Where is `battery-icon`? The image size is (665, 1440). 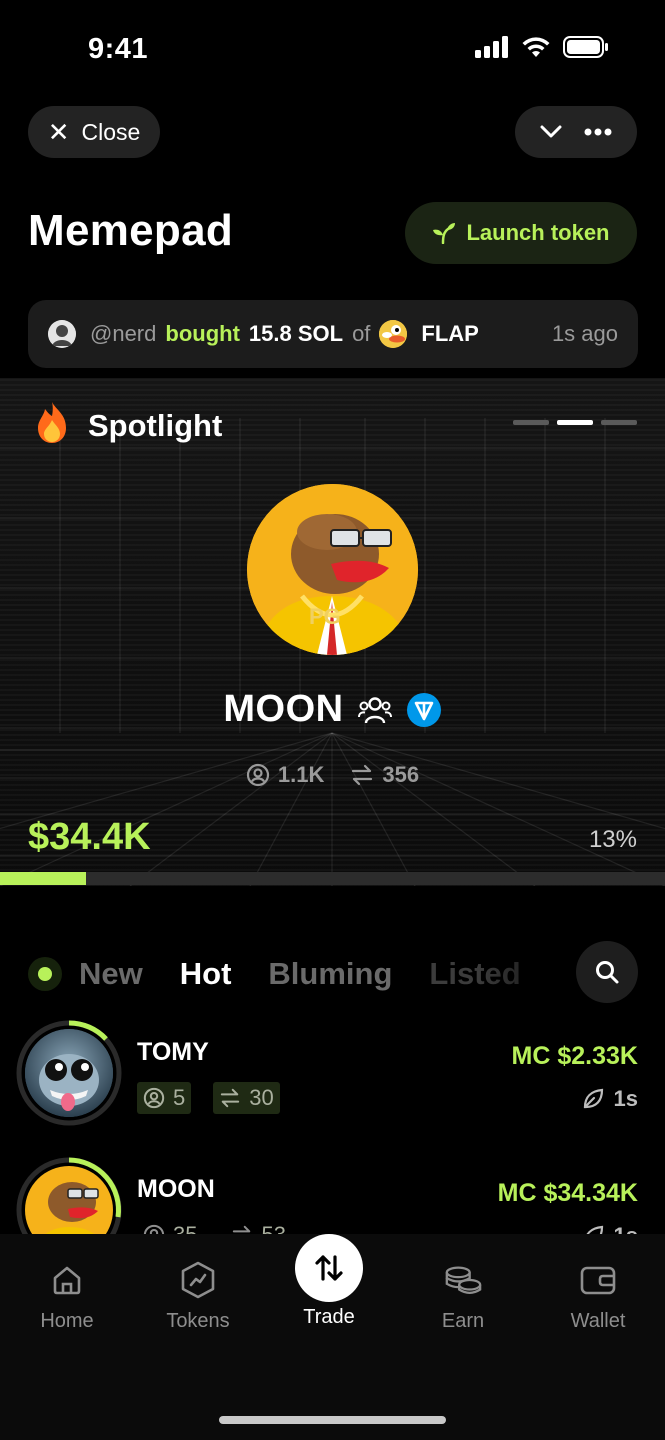 battery-icon is located at coordinates (585, 47).